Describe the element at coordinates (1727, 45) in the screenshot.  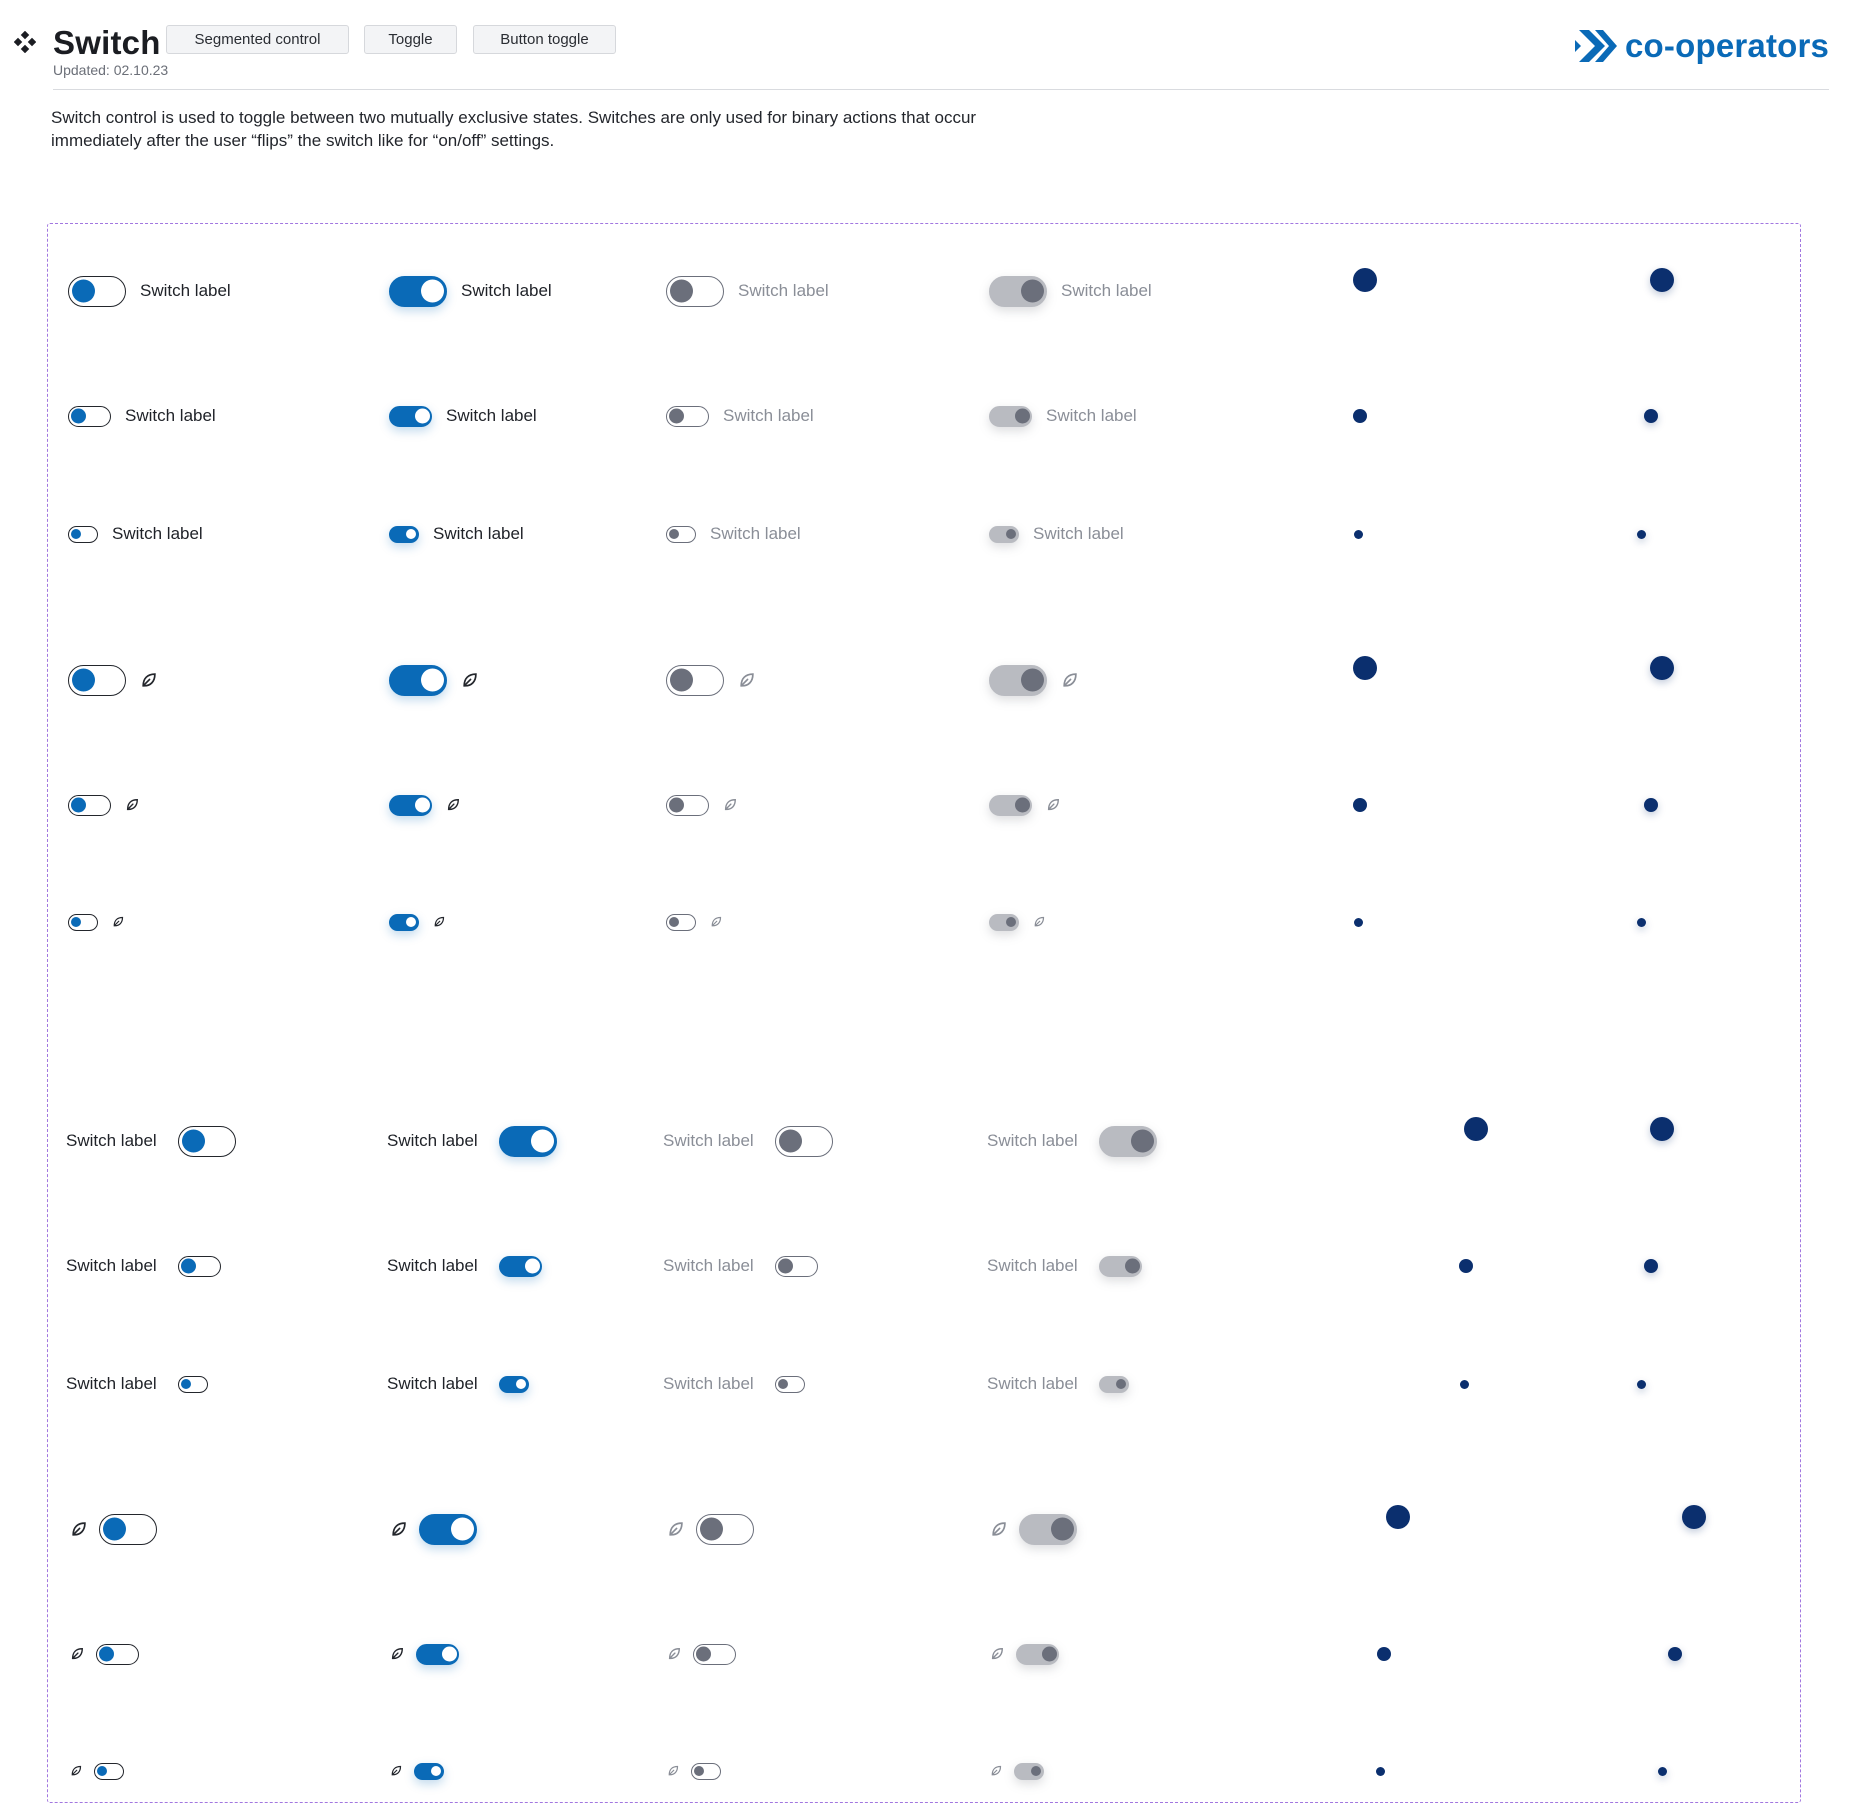
I see `logo-text: co-operators` at that location.